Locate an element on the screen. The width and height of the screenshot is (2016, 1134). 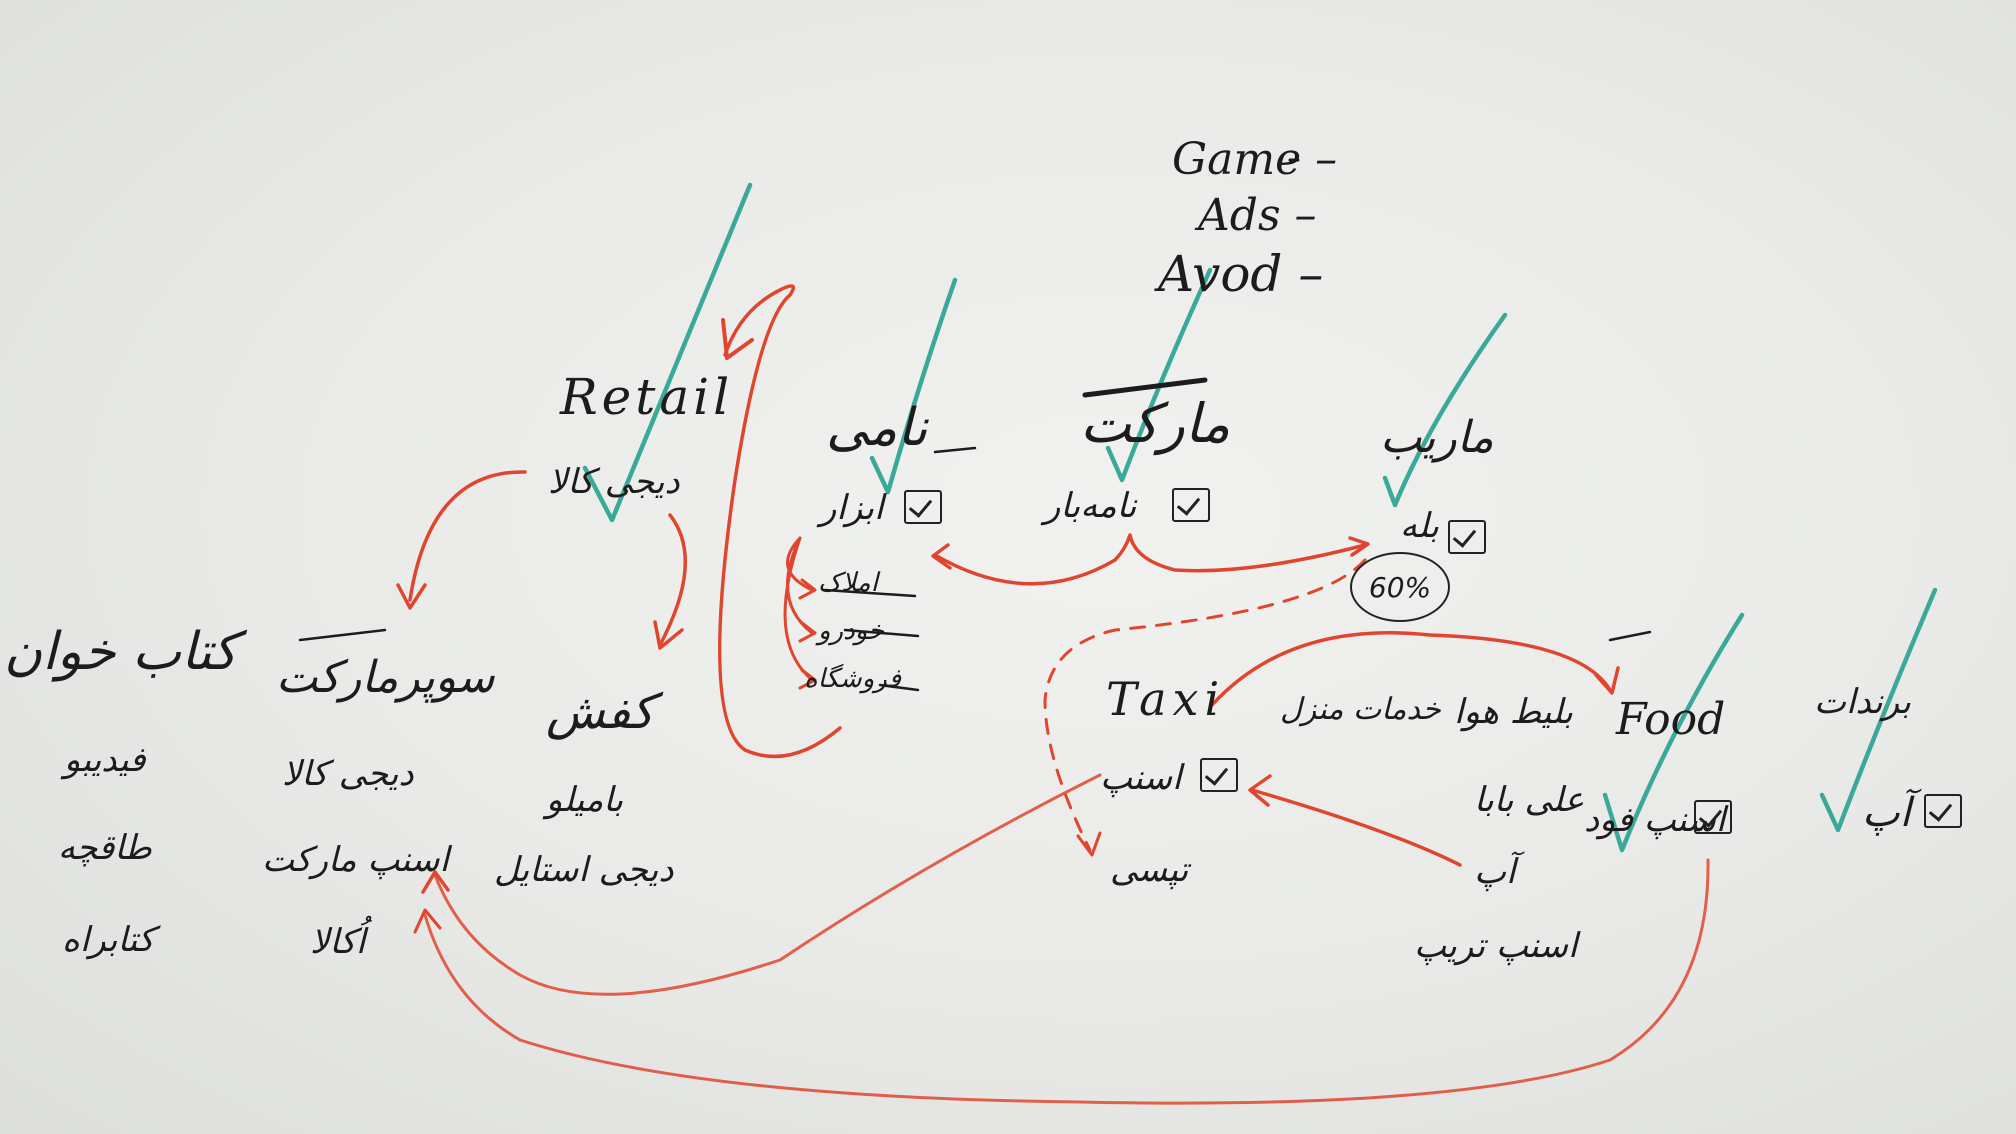
header-retail: Retail is located at coordinates (647, 397).